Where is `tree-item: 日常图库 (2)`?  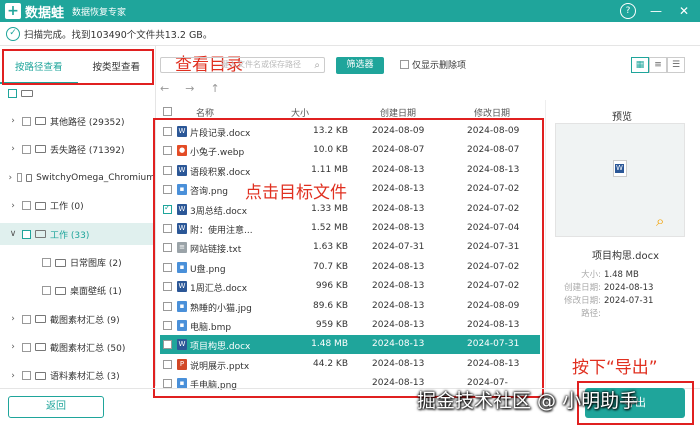
tree-item: 日常图库 (2) is located at coordinates (77, 263).